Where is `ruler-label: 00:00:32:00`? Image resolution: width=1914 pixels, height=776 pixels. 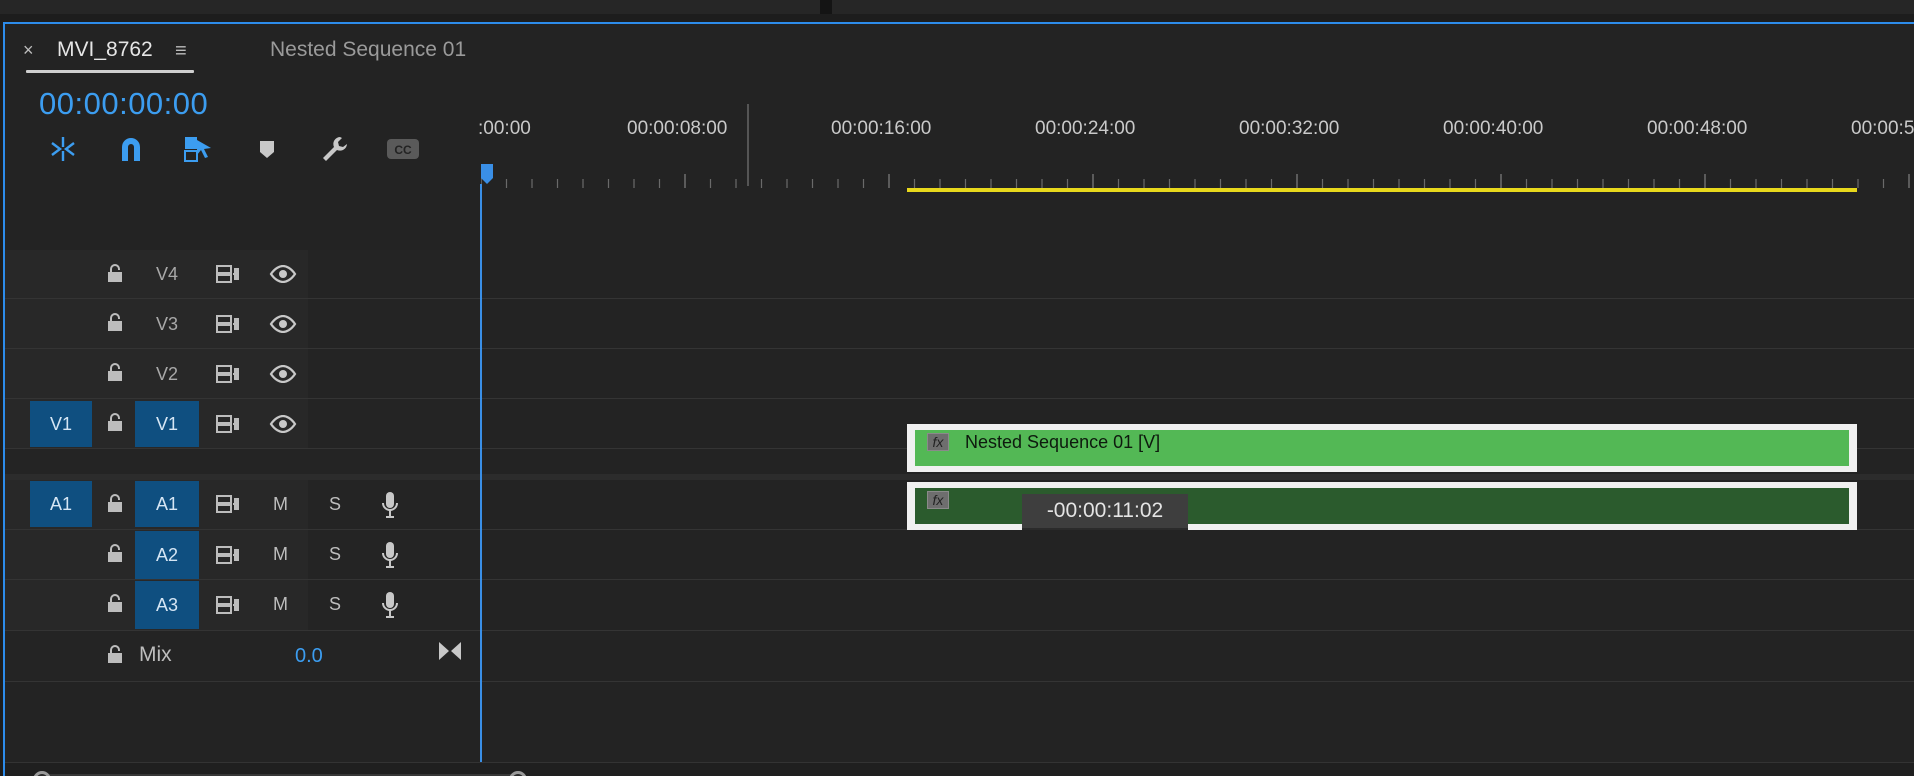
ruler-label: 00:00:32:00 is located at coordinates (1289, 128).